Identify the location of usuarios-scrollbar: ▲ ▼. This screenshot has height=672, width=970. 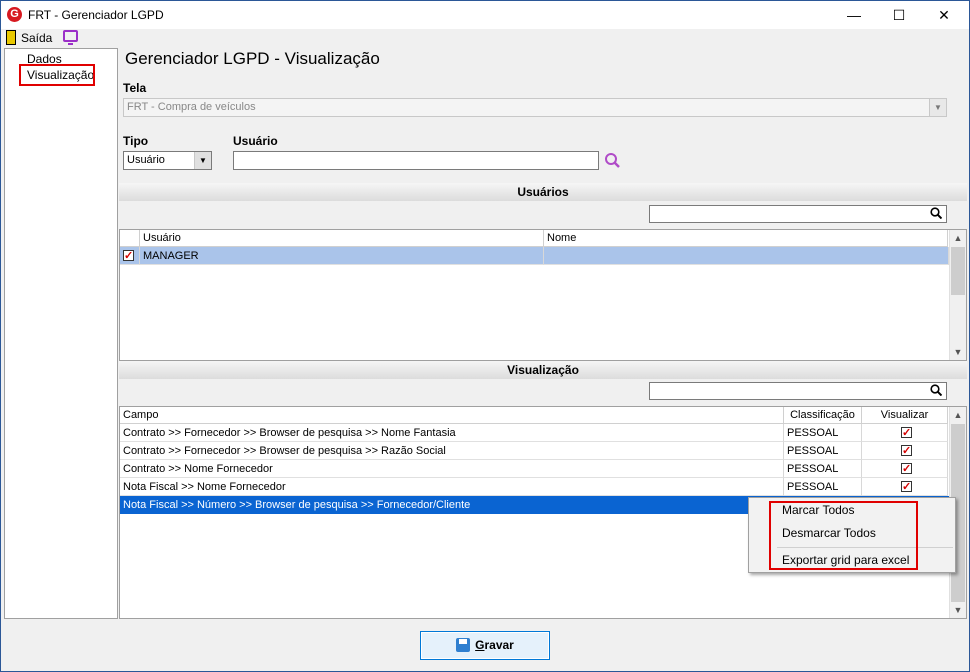
(957, 295).